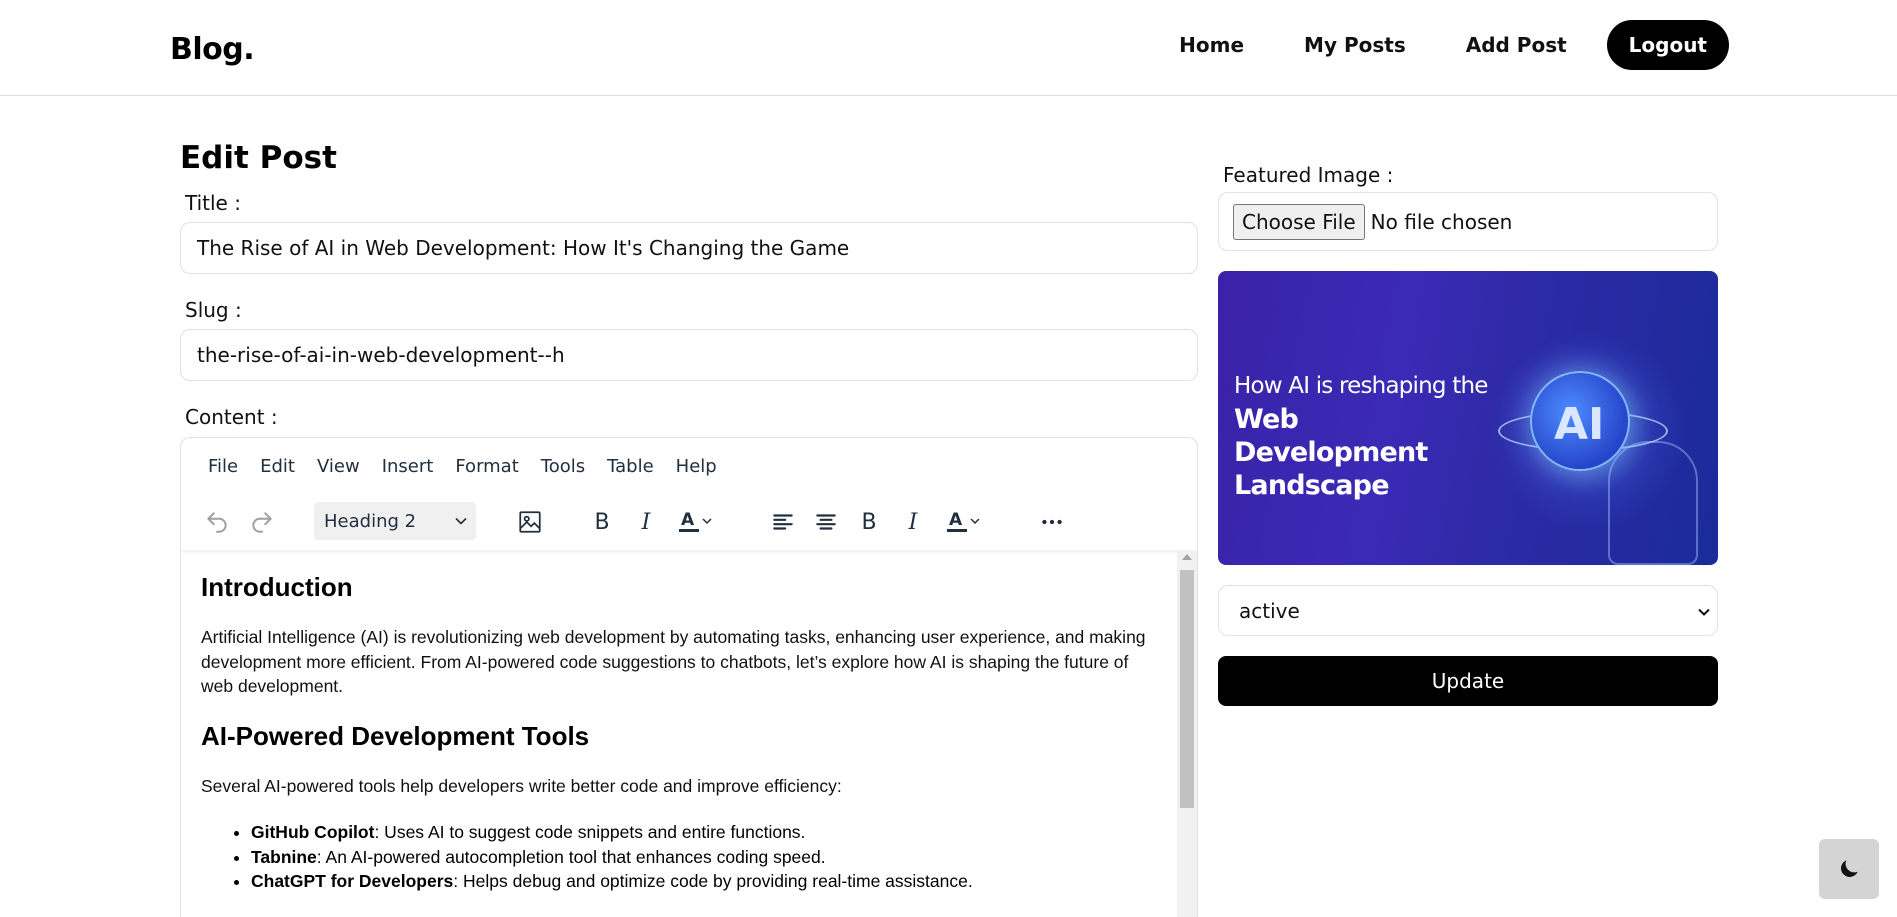 Image resolution: width=1897 pixels, height=917 pixels. Describe the element at coordinates (1653, 503) in the screenshot. I see `image-robot` at that location.